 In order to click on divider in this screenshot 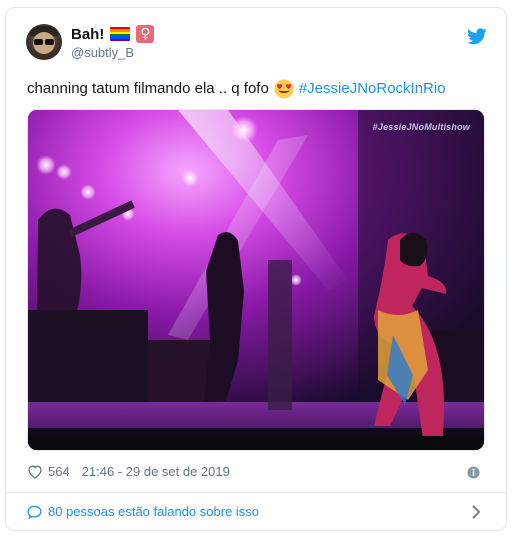, I will do `click(256, 492)`.